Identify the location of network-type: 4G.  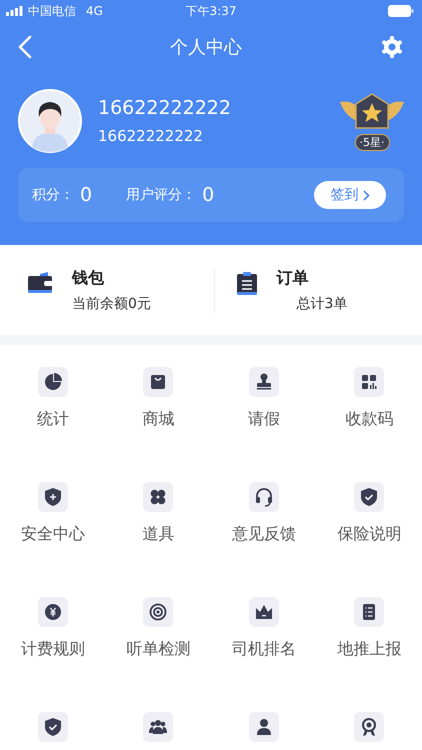
(94, 11).